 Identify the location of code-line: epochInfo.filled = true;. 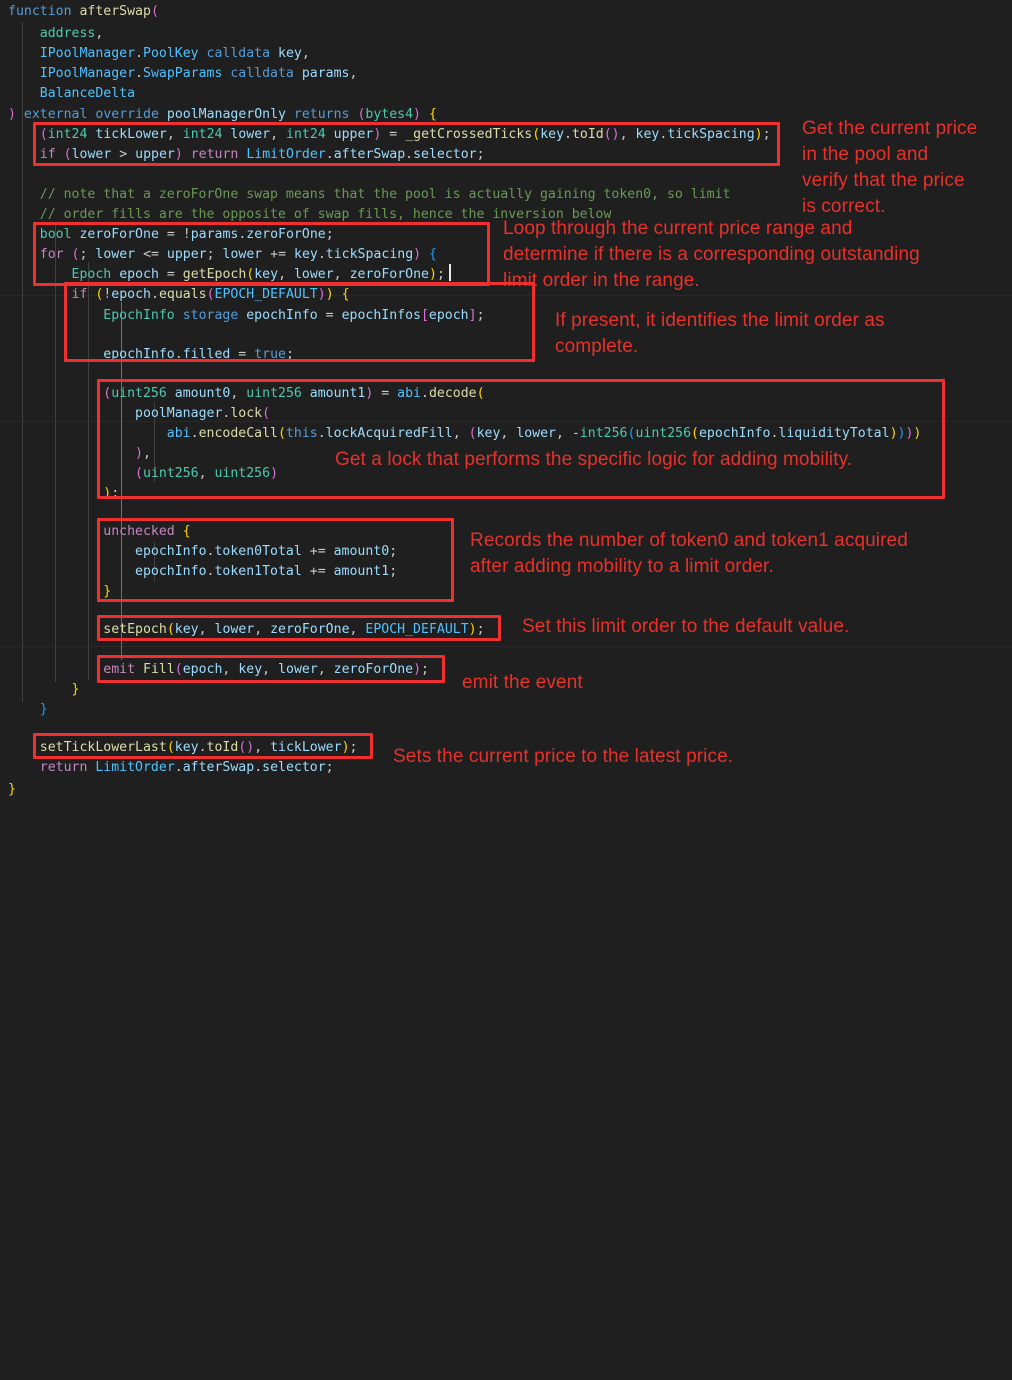
(151, 355).